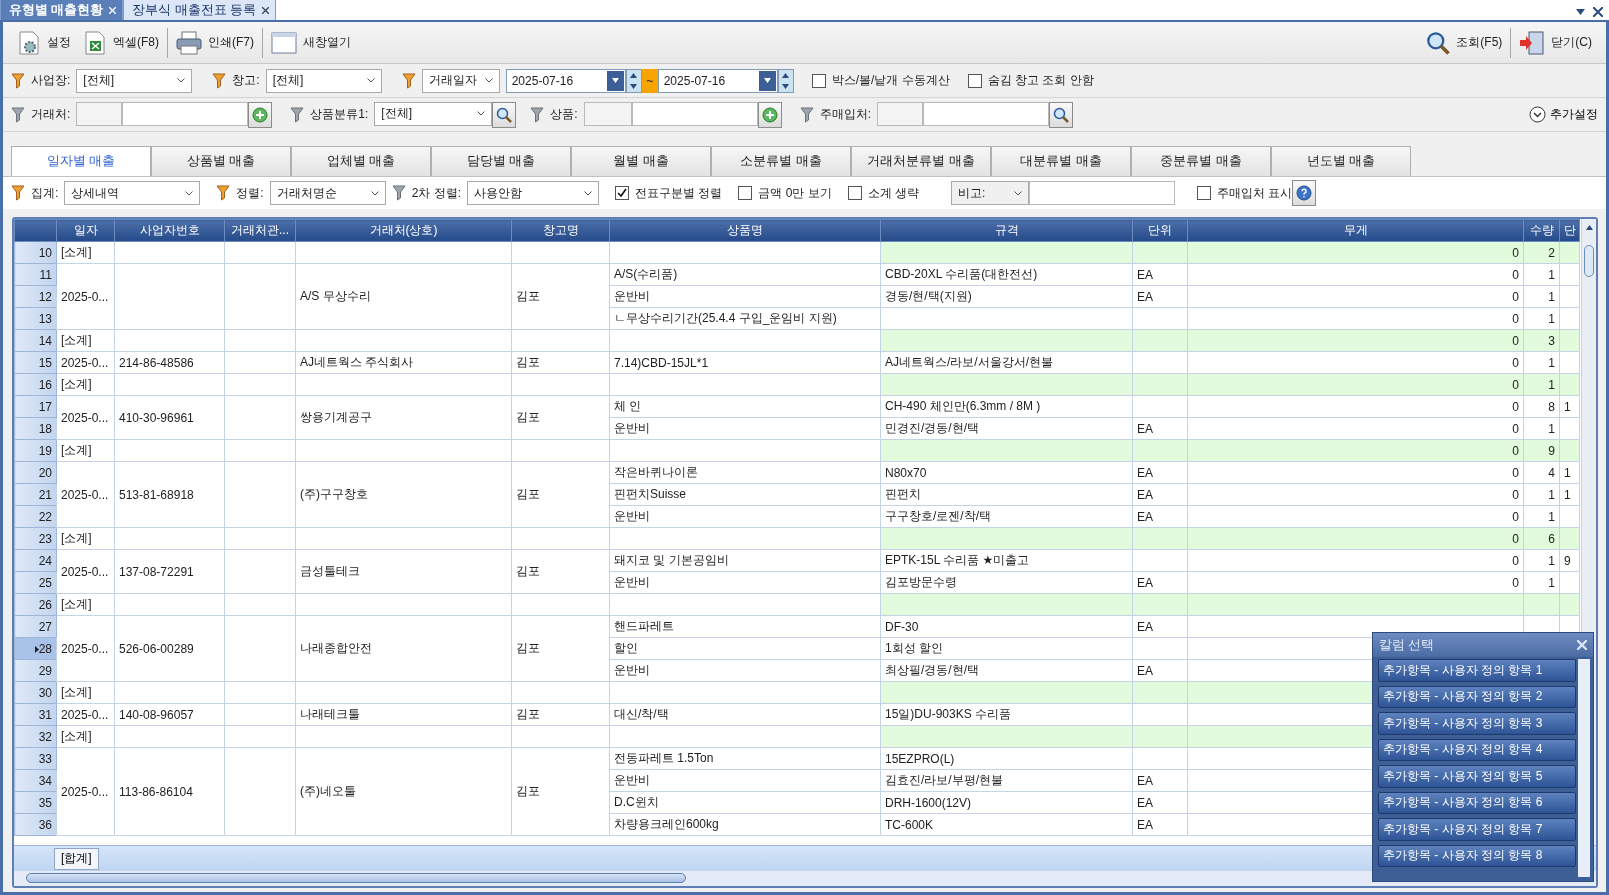 The image size is (1609, 895). I want to click on tab: 거래처분류별 매출, so click(921, 161).